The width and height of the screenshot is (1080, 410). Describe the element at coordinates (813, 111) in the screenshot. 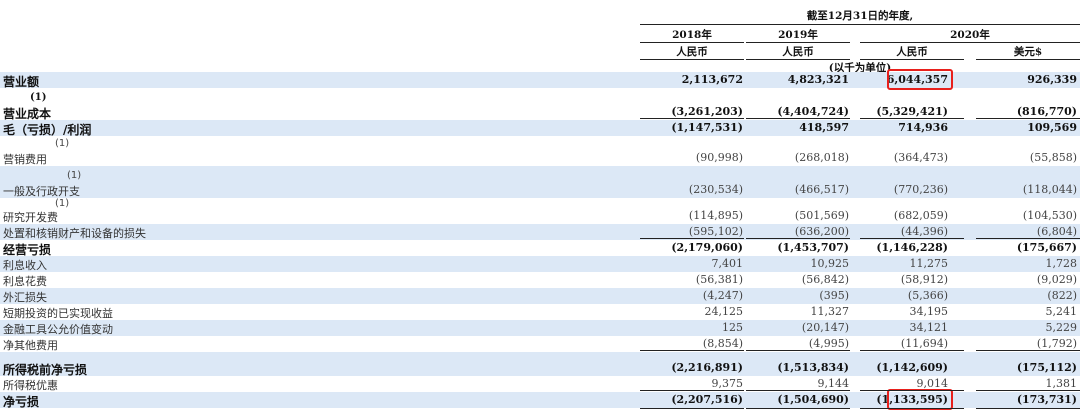

I see `value-cell: (4,404,724)` at that location.